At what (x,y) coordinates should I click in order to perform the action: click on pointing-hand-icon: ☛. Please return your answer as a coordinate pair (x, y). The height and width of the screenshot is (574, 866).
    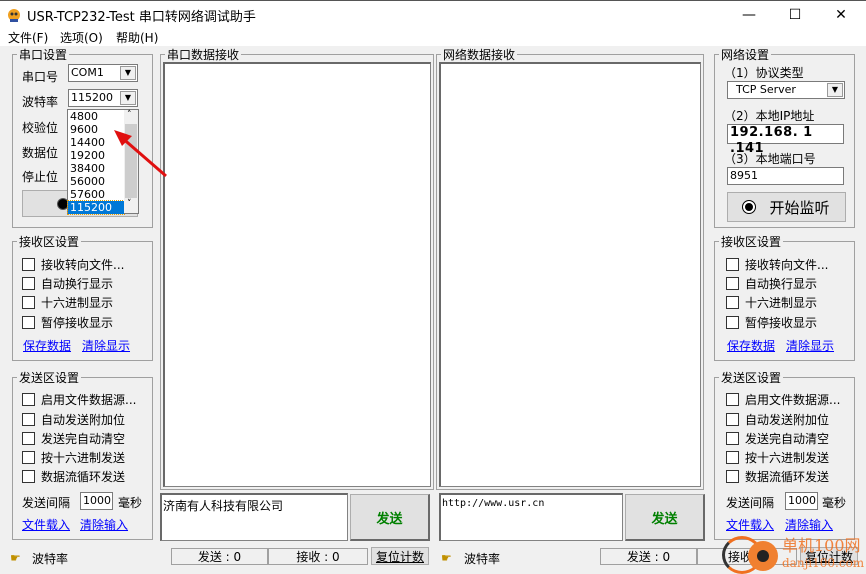
    Looking at the image, I should click on (15, 558).